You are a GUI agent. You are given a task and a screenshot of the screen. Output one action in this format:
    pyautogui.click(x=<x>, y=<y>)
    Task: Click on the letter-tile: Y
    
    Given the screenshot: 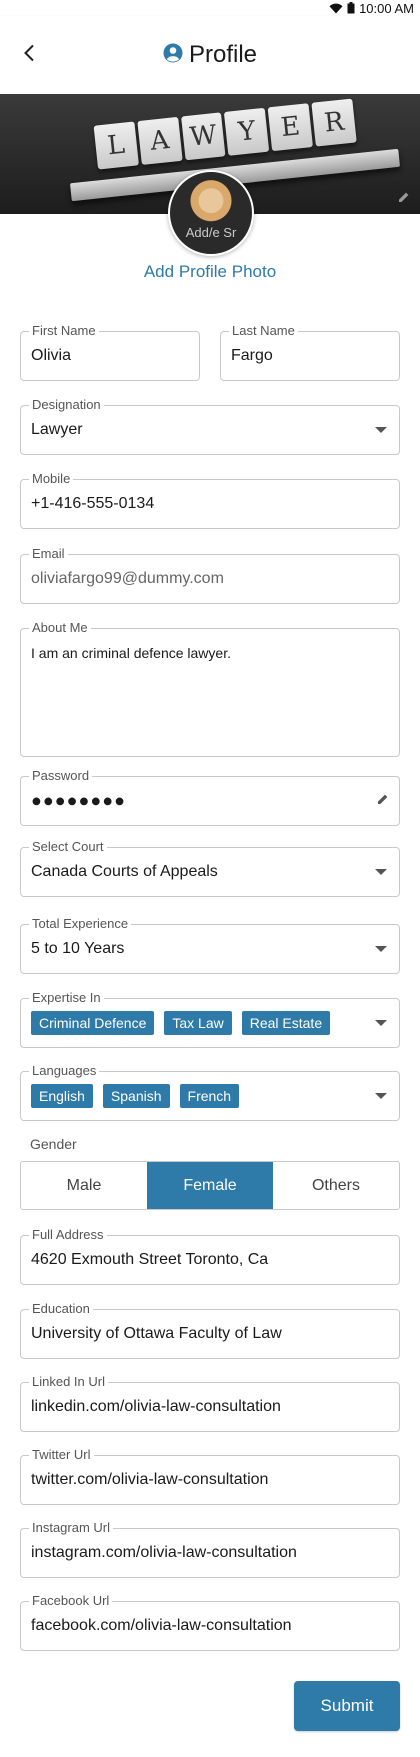 What is the action you would take?
    pyautogui.click(x=247, y=131)
    